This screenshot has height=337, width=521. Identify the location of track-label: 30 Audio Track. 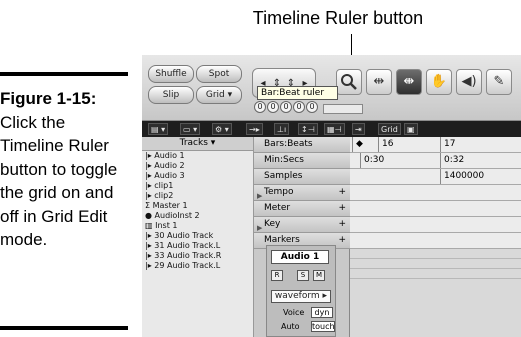
(184, 235).